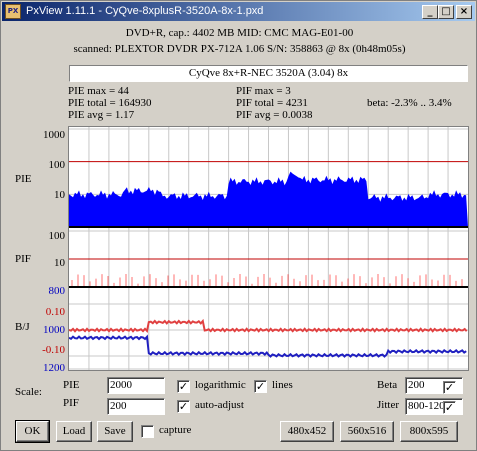 This screenshot has width=477, height=451. Describe the element at coordinates (183, 406) in the screenshot. I see `auto-adjust-checkbox: ✓` at that location.